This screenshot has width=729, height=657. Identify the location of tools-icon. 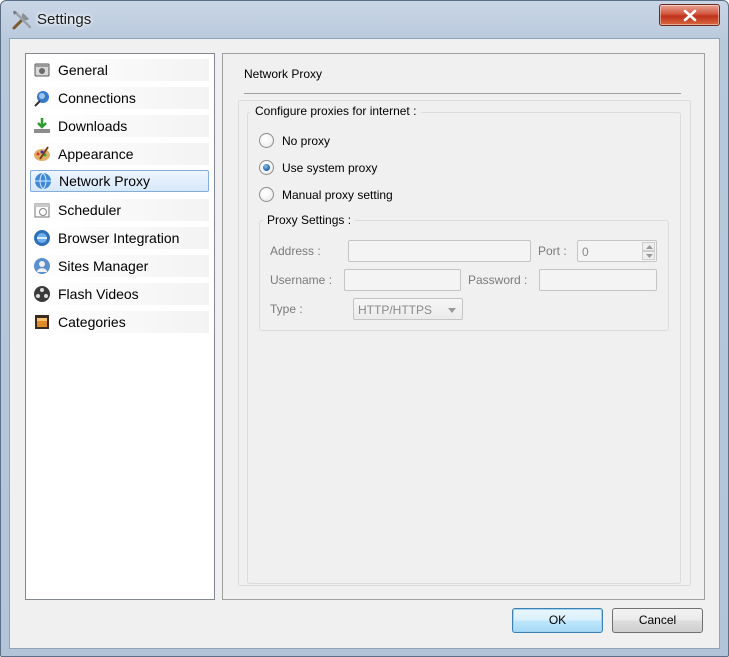
(22, 20).